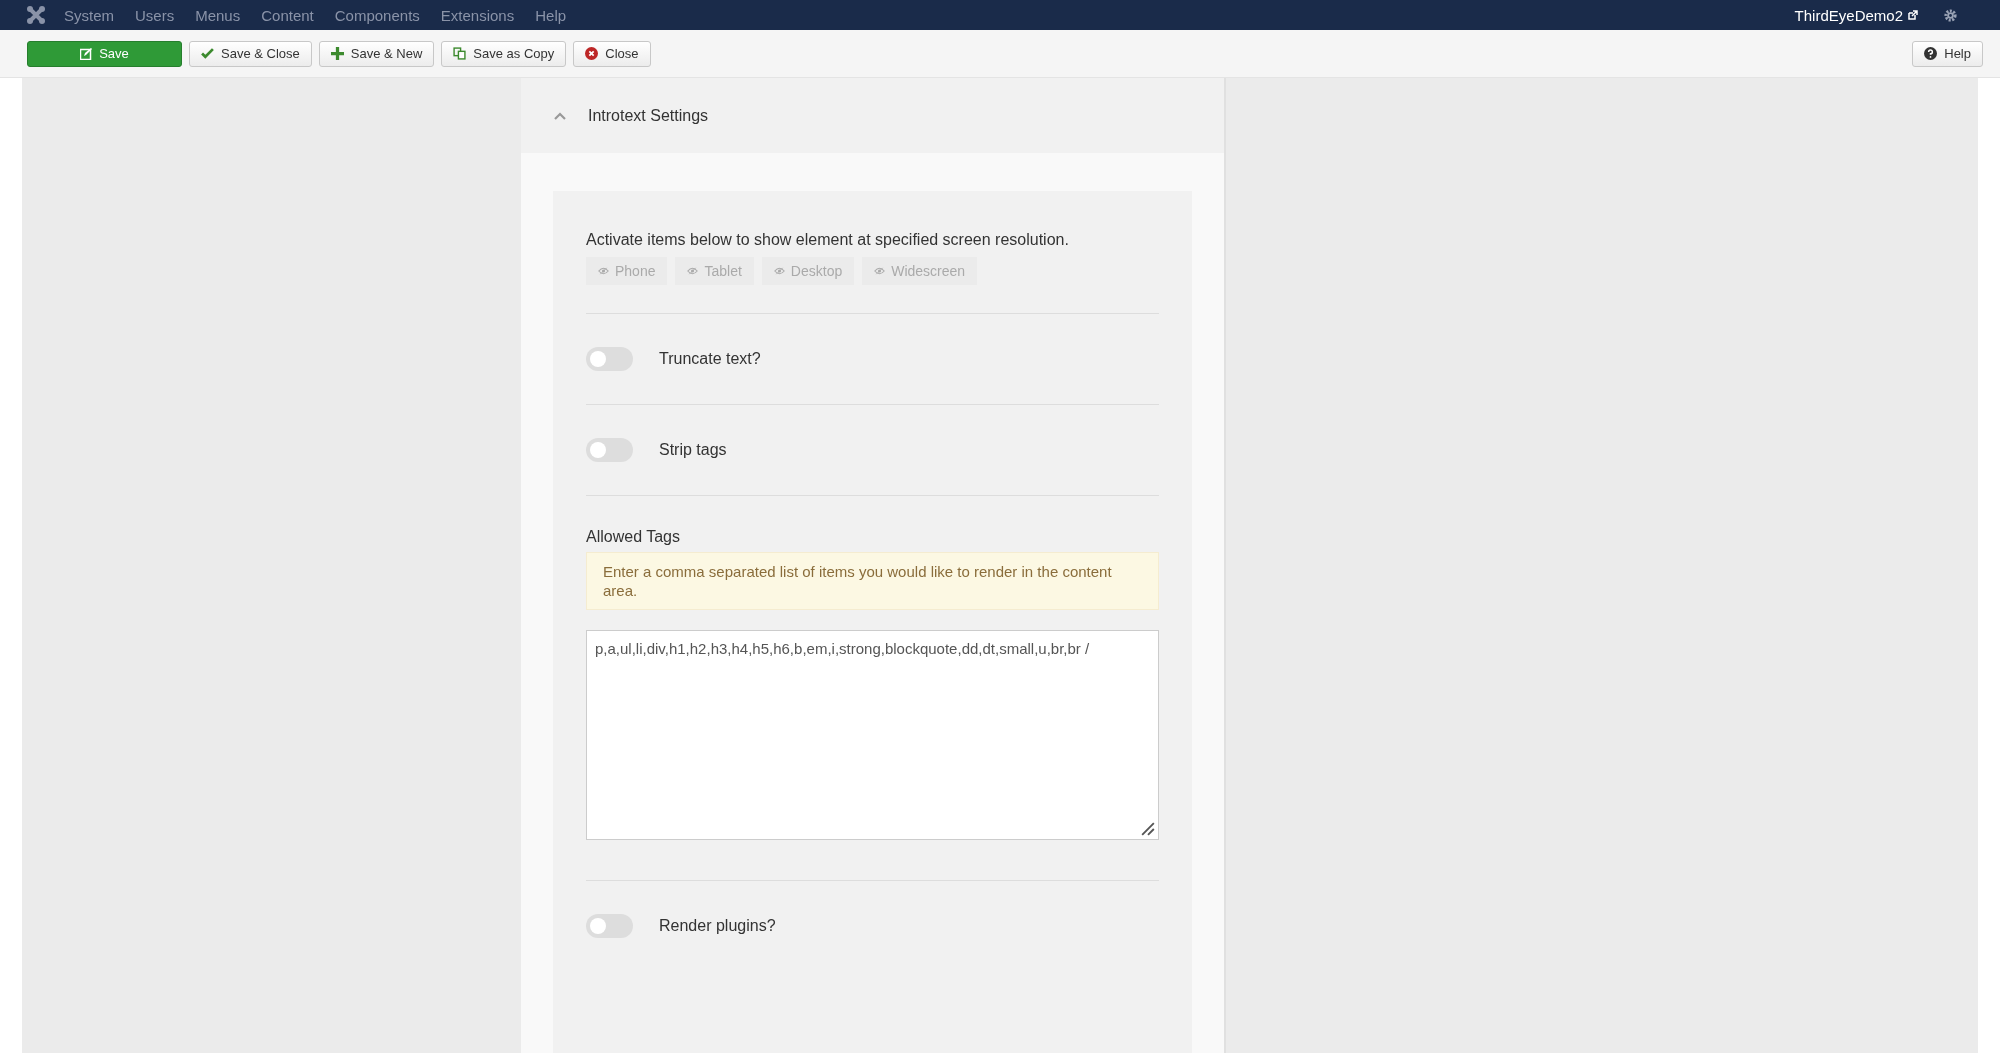  What do you see at coordinates (648, 115) in the screenshot?
I see `panel-title: Introtext Settings` at bounding box center [648, 115].